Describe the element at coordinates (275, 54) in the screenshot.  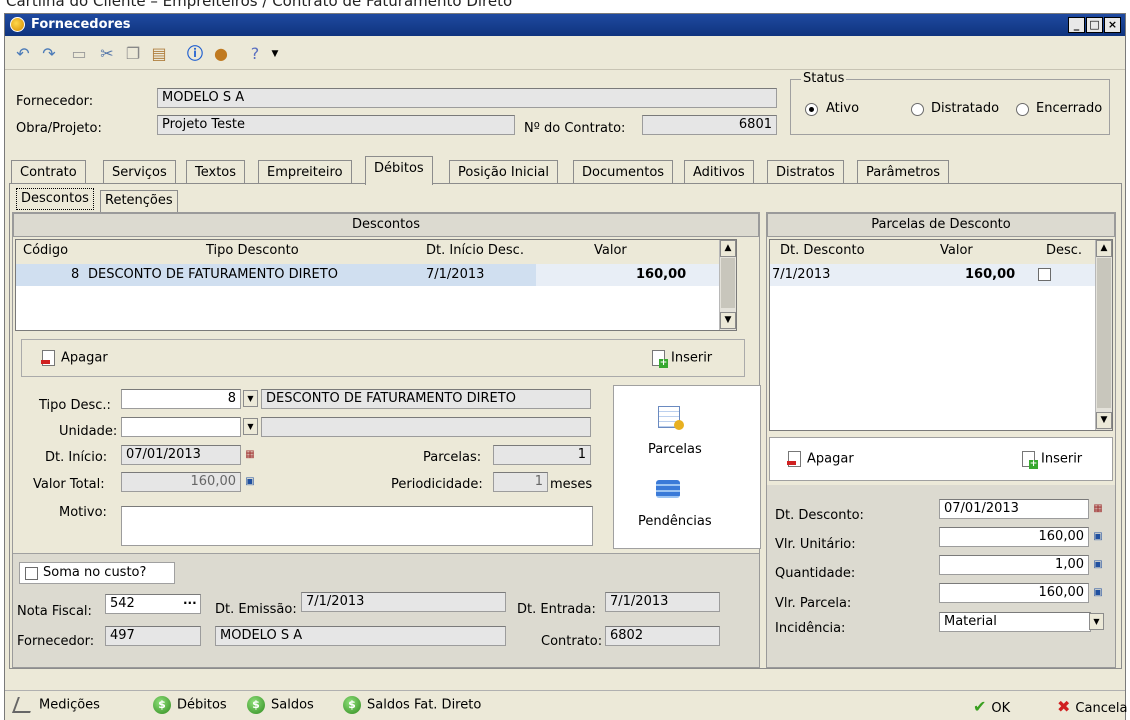
I see `help-dropdown-icon: ▼` at that location.